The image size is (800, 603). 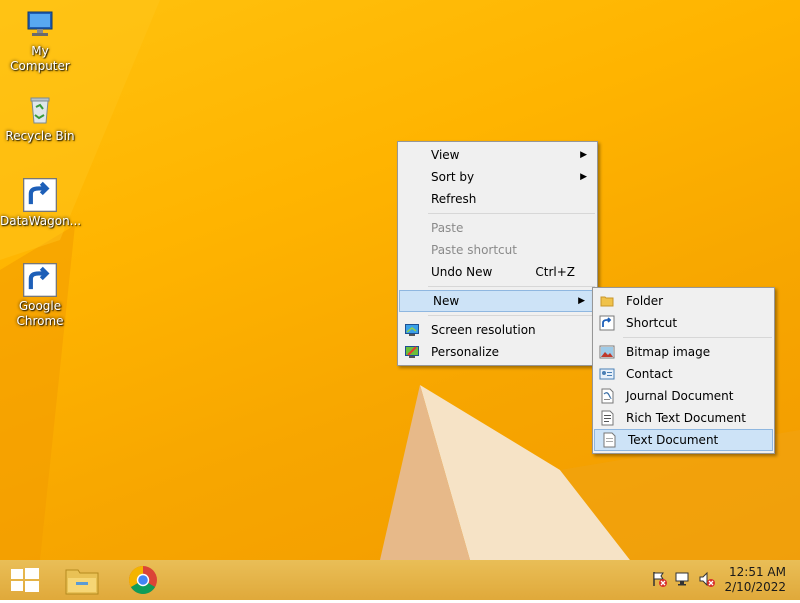 I want to click on submenu-item-folder: Folder, so click(x=683, y=301).